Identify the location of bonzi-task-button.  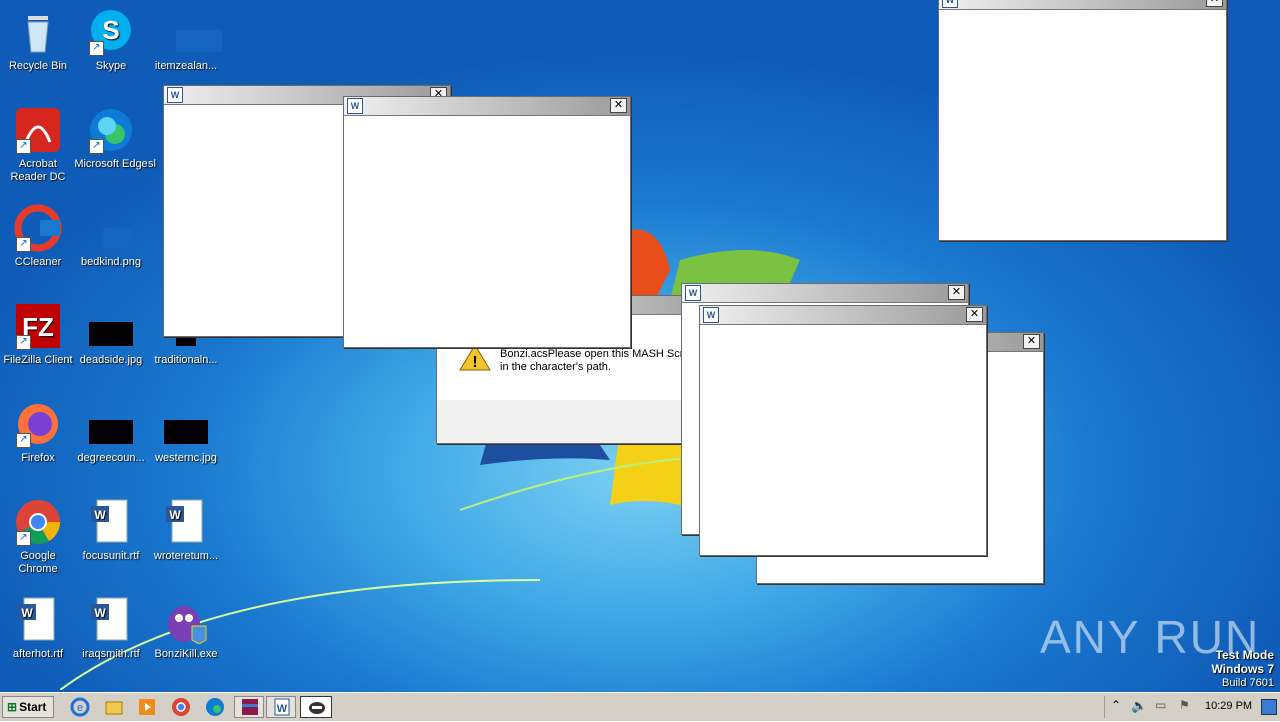
(316, 707).